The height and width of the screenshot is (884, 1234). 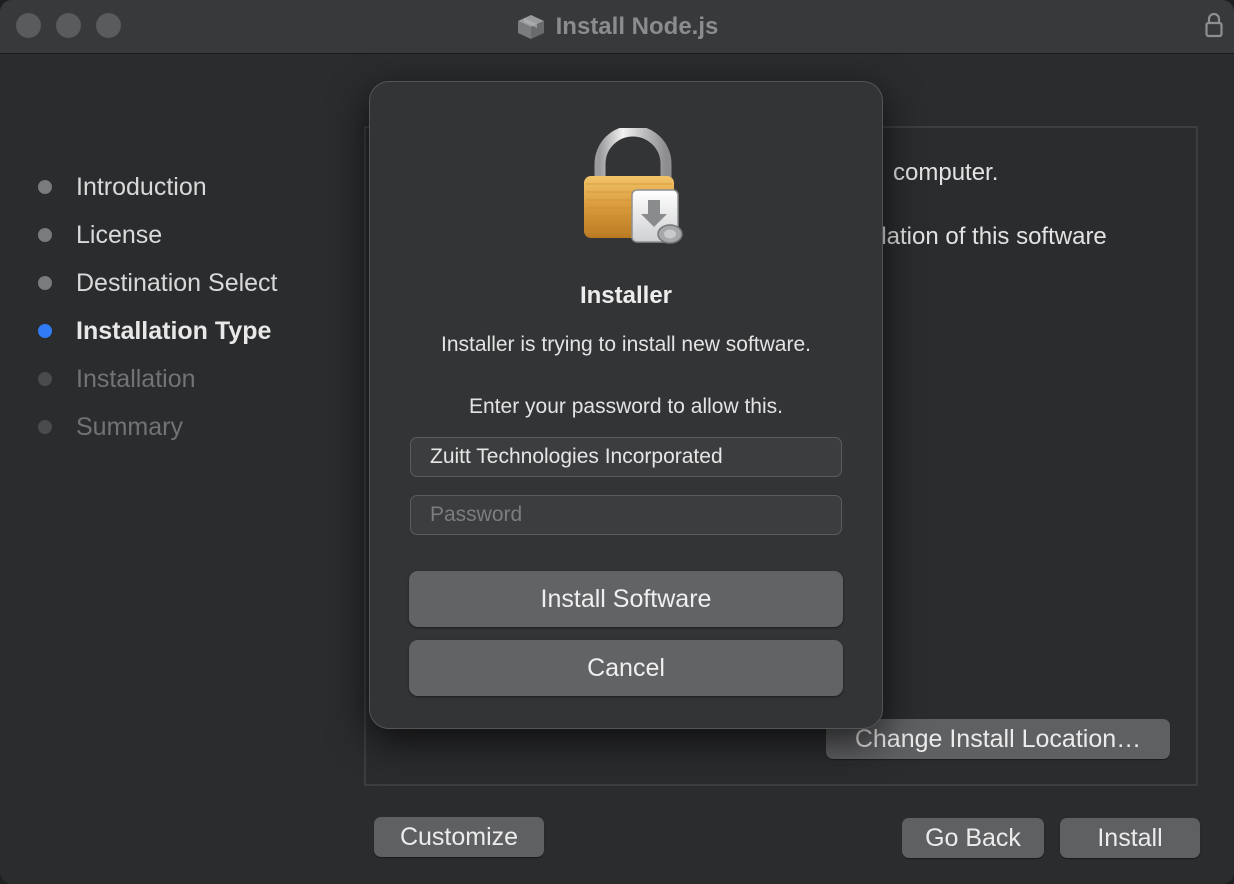 I want to click on window-title-group: Install Node.js, so click(x=617, y=26).